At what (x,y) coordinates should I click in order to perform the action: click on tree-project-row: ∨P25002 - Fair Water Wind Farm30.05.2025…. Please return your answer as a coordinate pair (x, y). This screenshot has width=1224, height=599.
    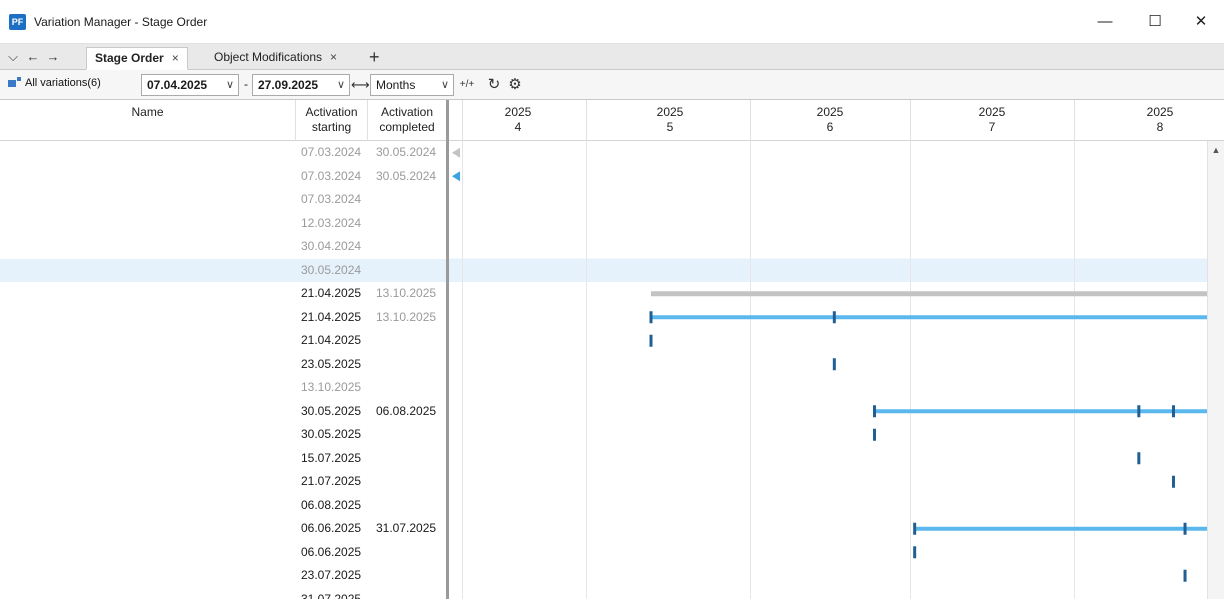
    Looking at the image, I should click on (223, 412).